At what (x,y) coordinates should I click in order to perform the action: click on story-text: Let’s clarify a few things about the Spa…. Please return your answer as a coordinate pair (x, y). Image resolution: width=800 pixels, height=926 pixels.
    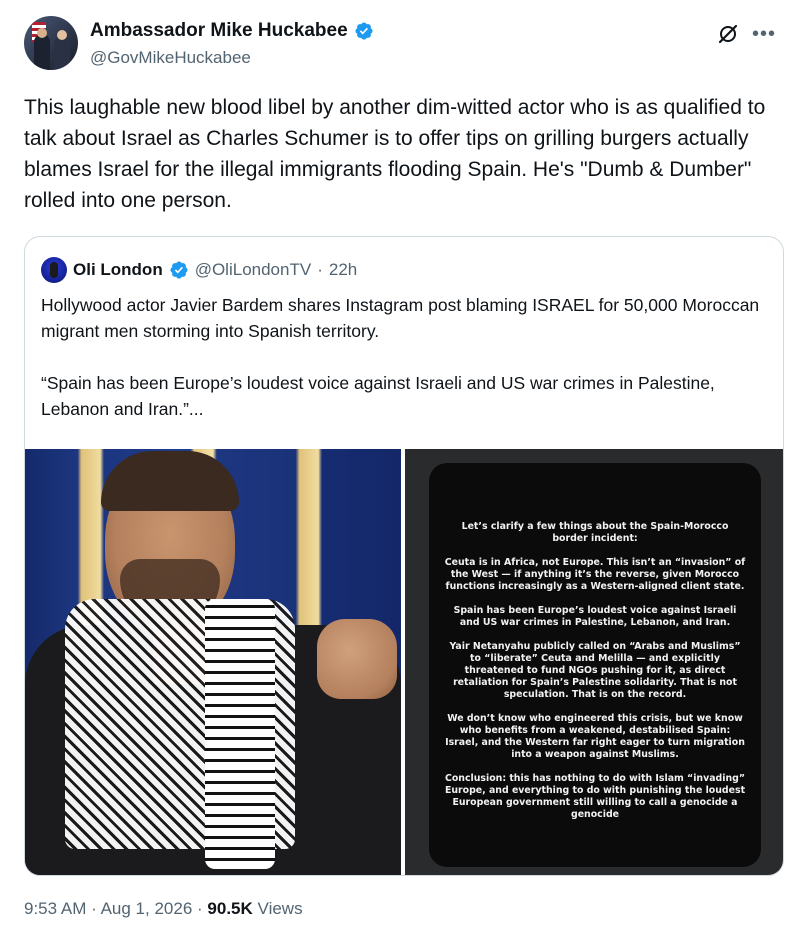
    Looking at the image, I should click on (595, 677).